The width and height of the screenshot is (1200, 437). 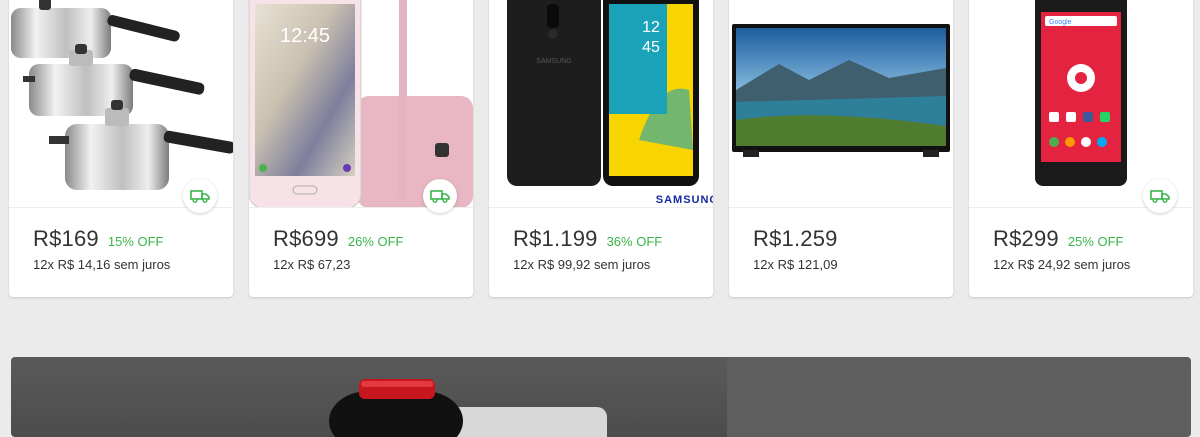 I want to click on banner-left-panel, so click(x=369, y=397).